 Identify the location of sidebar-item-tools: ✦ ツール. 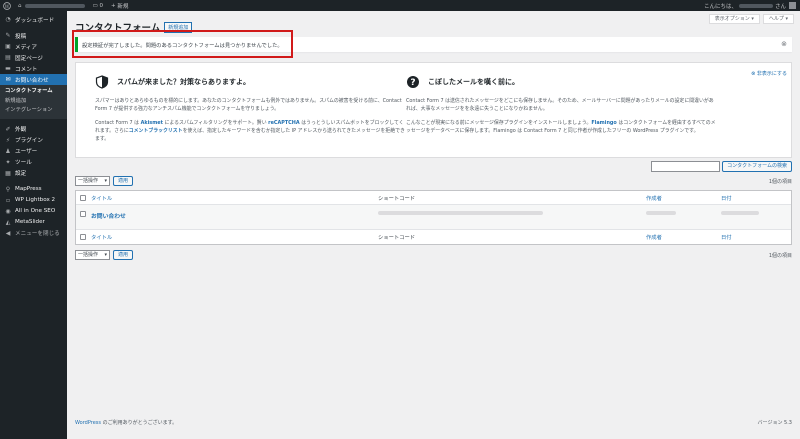
(33, 162).